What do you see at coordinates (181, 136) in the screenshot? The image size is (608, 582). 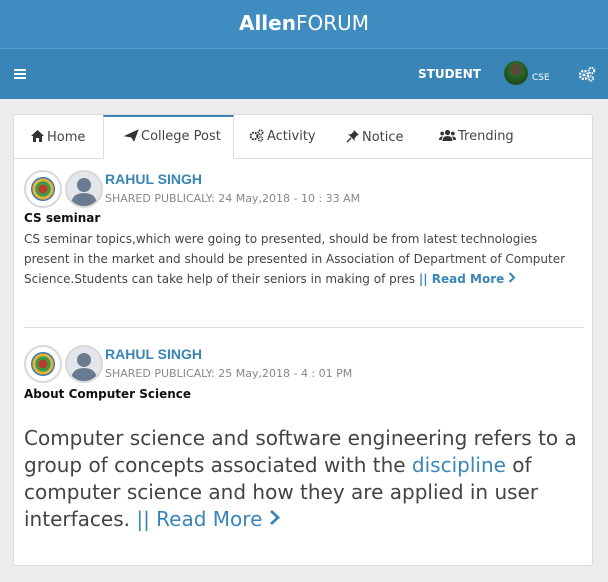 I see `tab-college-post-label: College Post` at bounding box center [181, 136].